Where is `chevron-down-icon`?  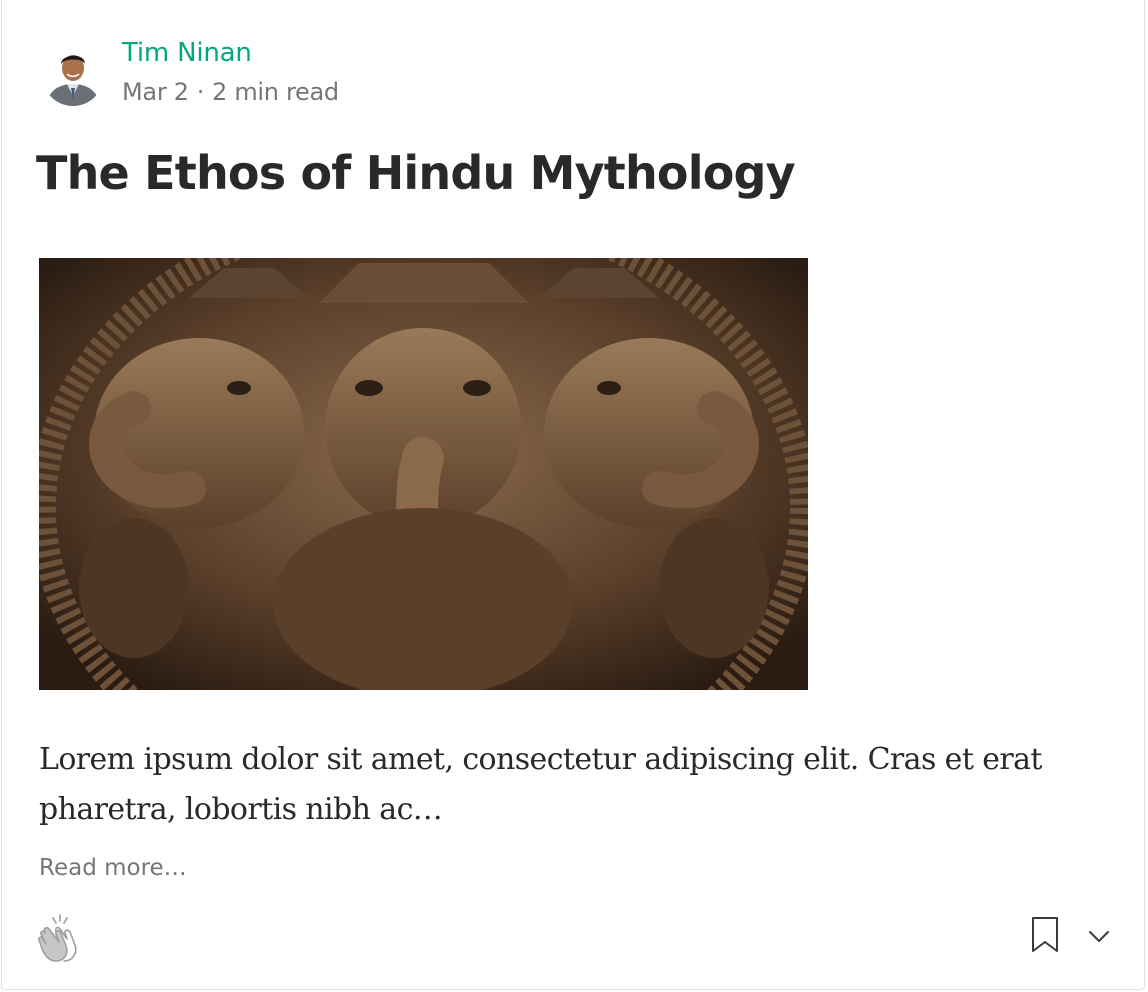
chevron-down-icon is located at coordinates (1099, 936).